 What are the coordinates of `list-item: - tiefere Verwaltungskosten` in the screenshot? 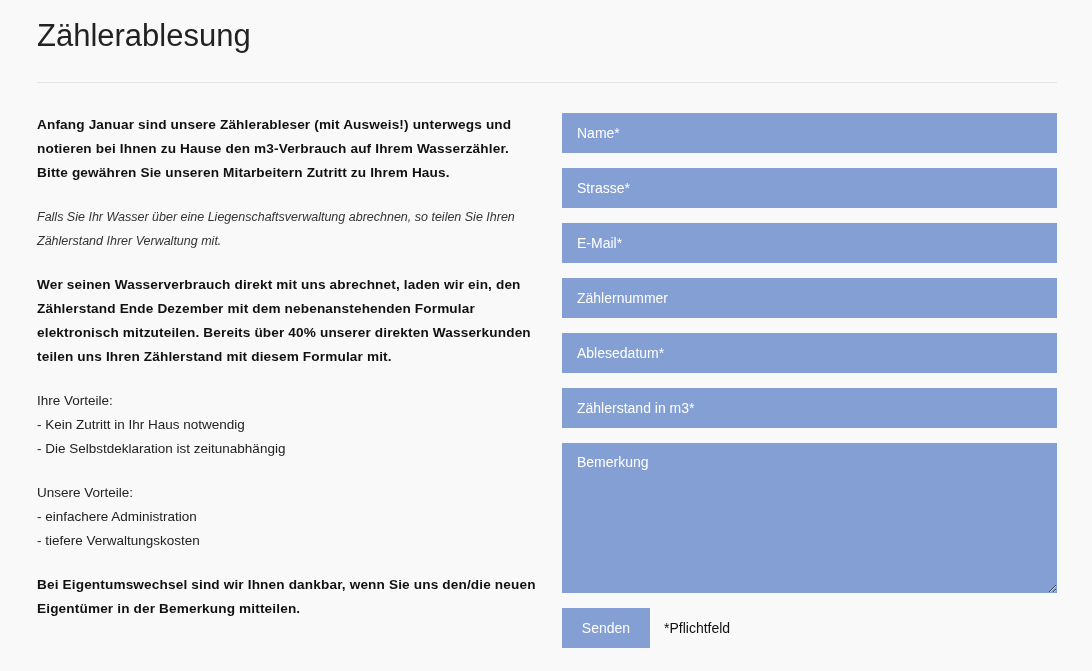 It's located at (119, 541).